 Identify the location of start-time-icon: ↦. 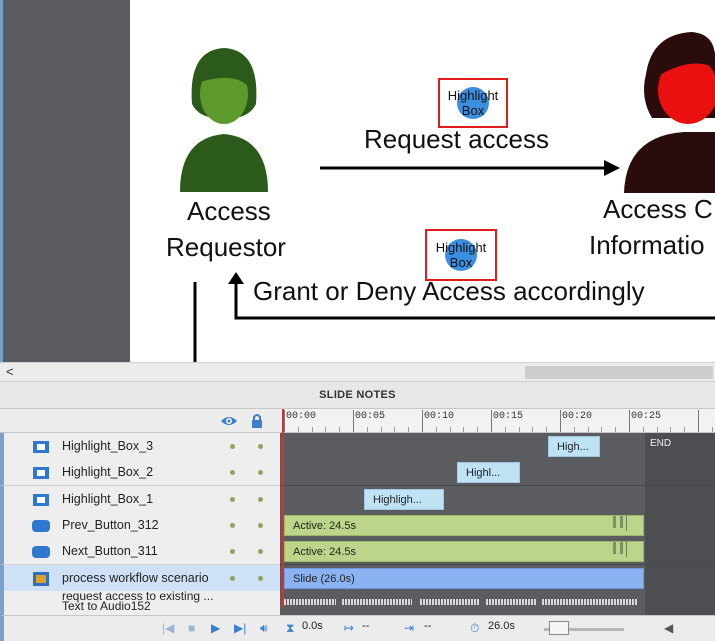
(349, 628).